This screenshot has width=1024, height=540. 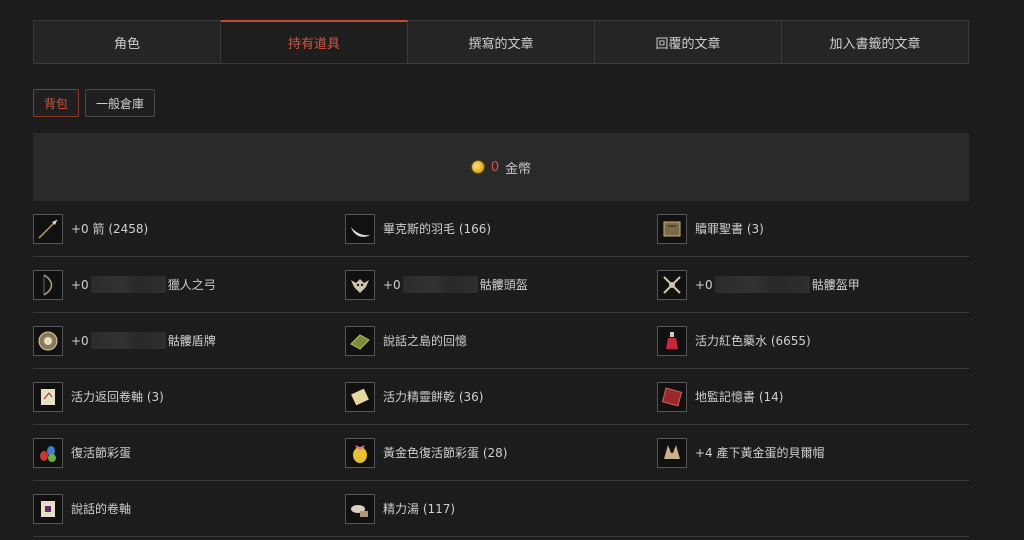 What do you see at coordinates (501, 397) in the screenshot?
I see `list-item: 活力精靈餅乾 (36)` at bounding box center [501, 397].